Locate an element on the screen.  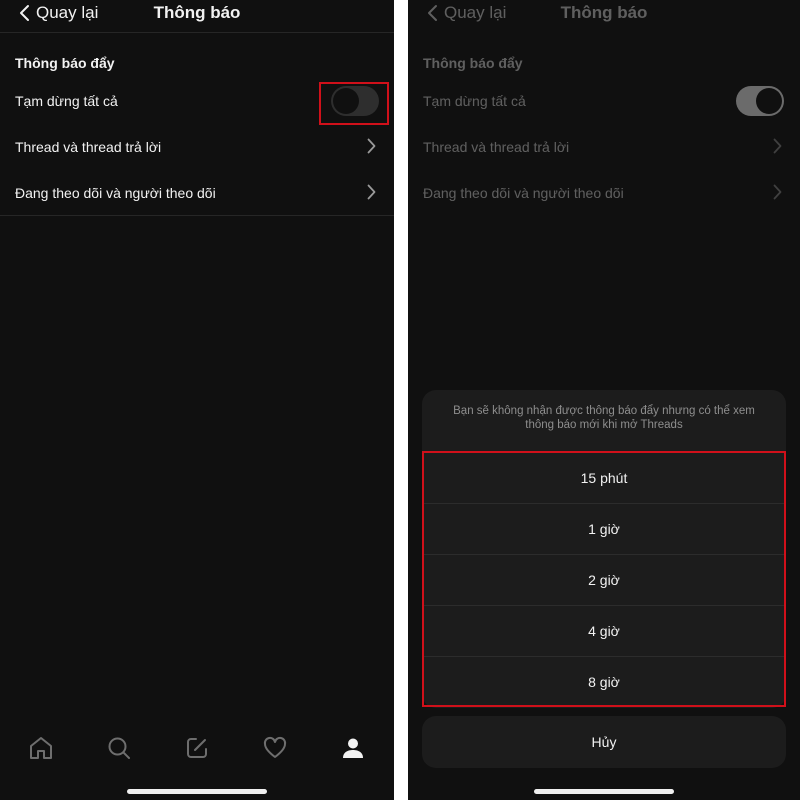
tab-compose is located at coordinates (197, 748).